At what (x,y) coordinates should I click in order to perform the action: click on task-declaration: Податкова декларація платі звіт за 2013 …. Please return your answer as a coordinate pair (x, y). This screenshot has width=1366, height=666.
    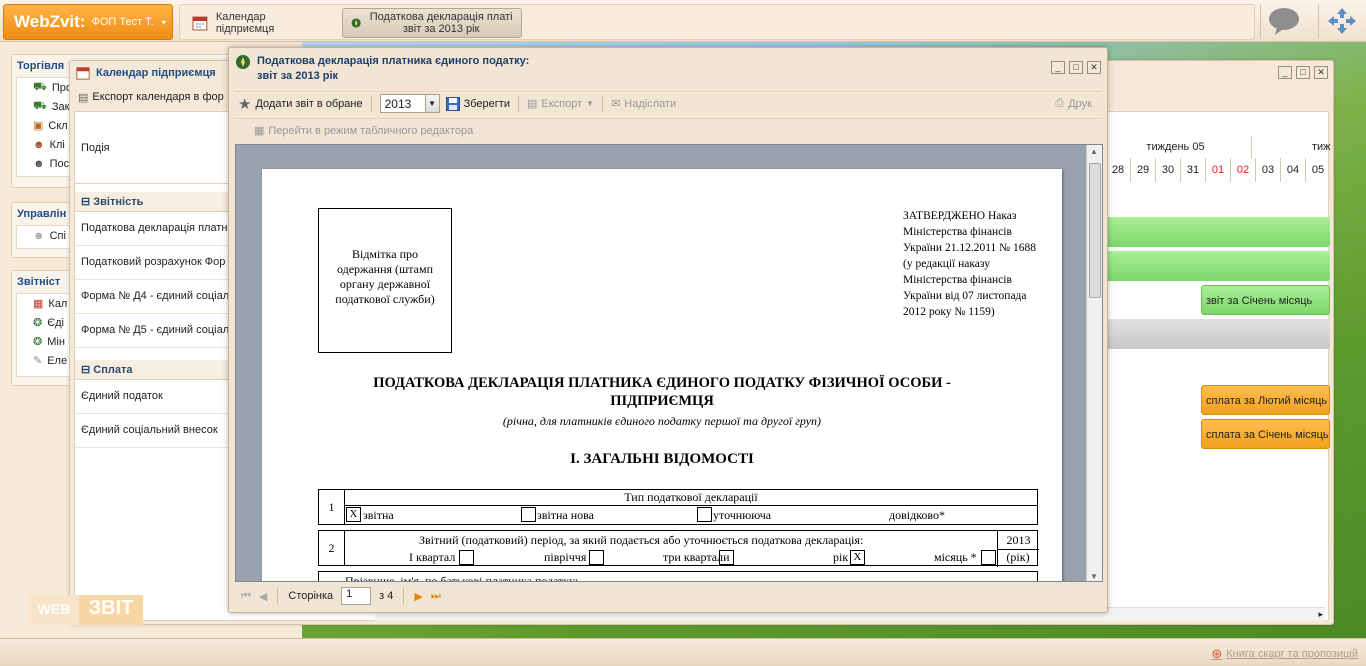
    Looking at the image, I should click on (432, 23).